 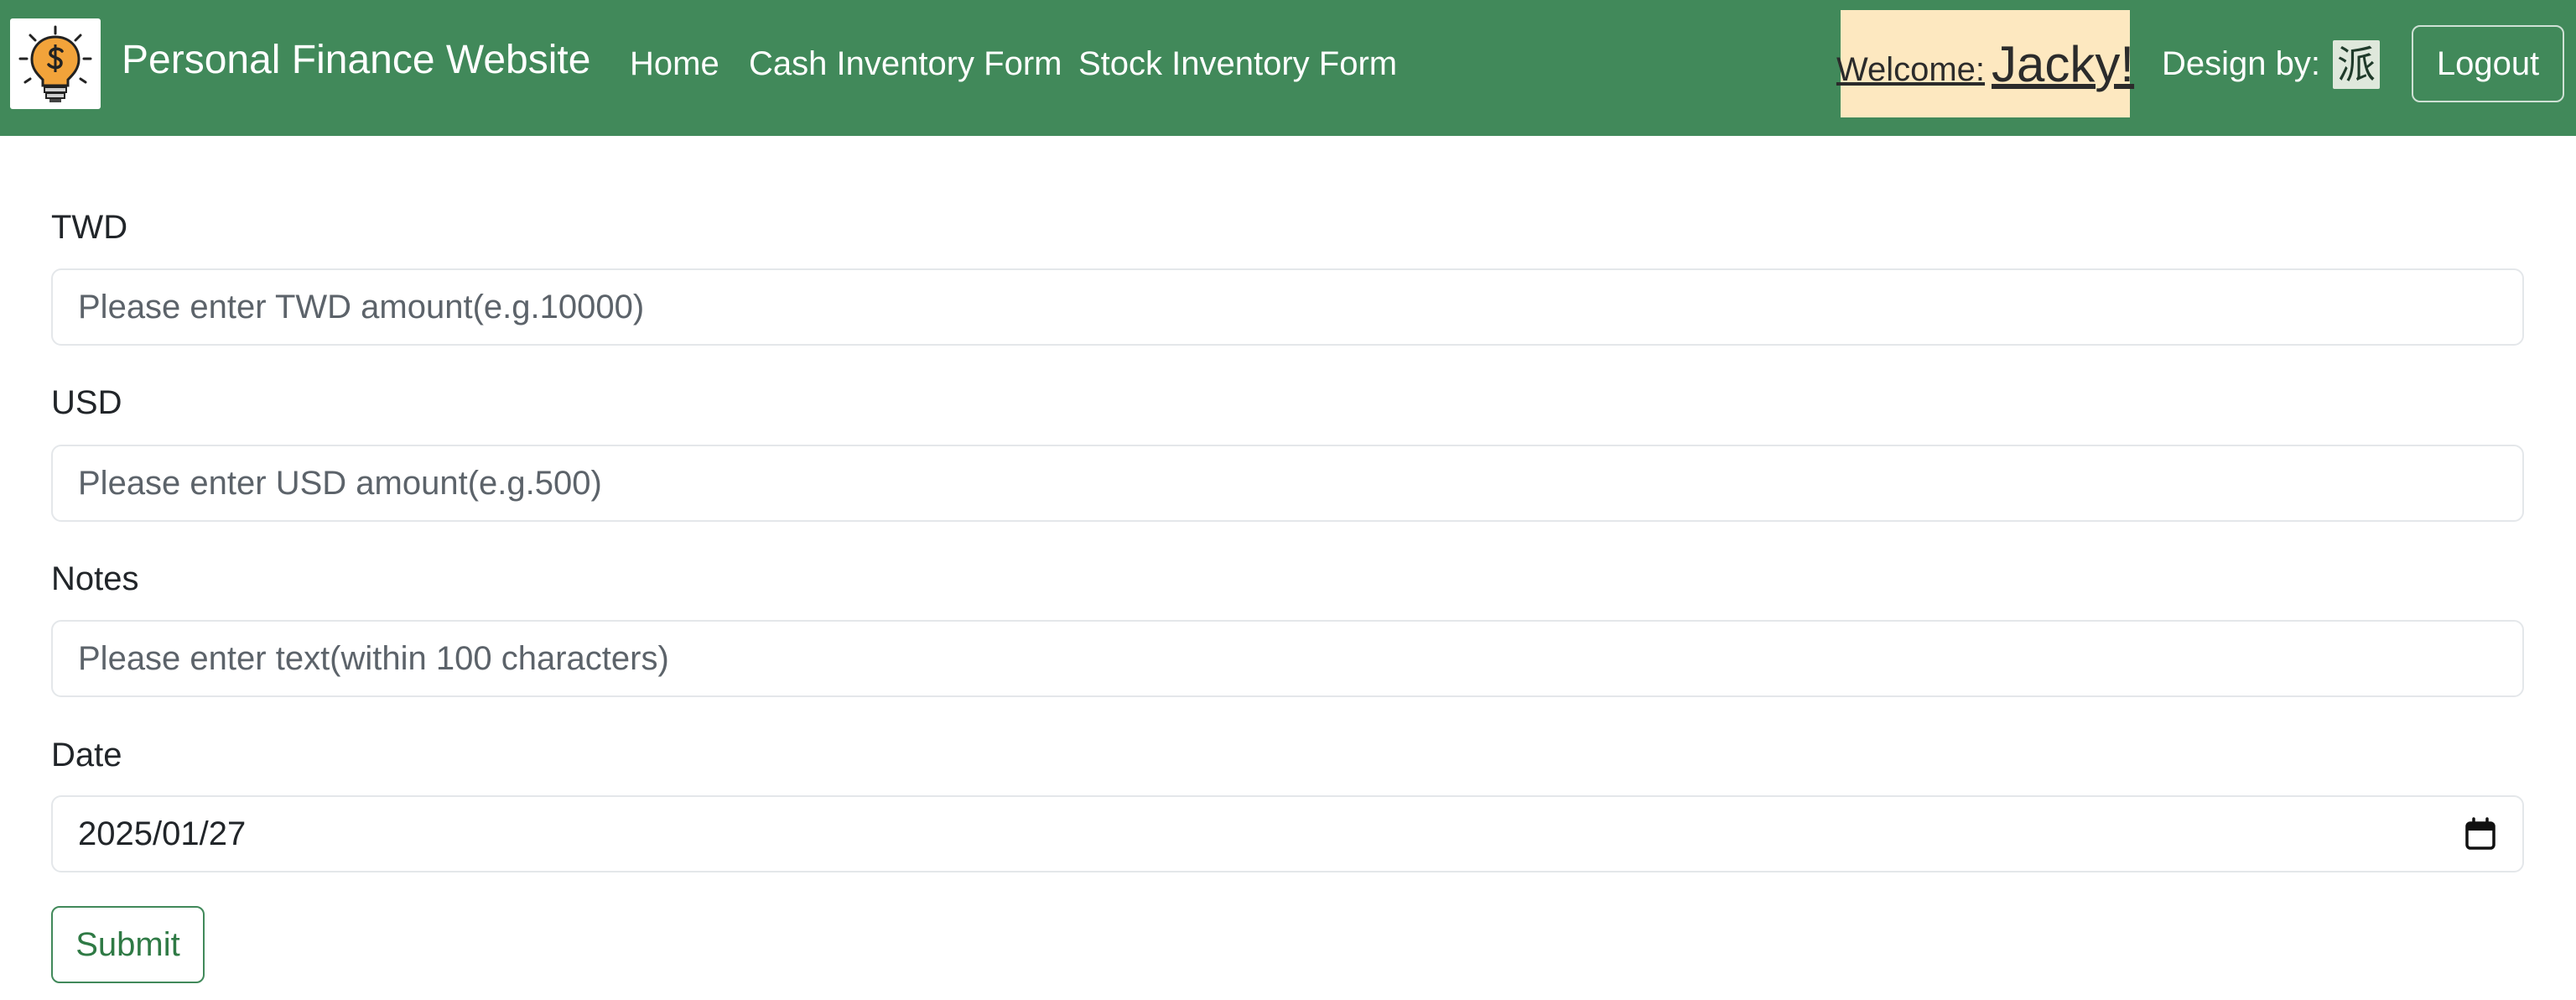 What do you see at coordinates (1911, 69) in the screenshot?
I see `welcome-label: Welcome:` at bounding box center [1911, 69].